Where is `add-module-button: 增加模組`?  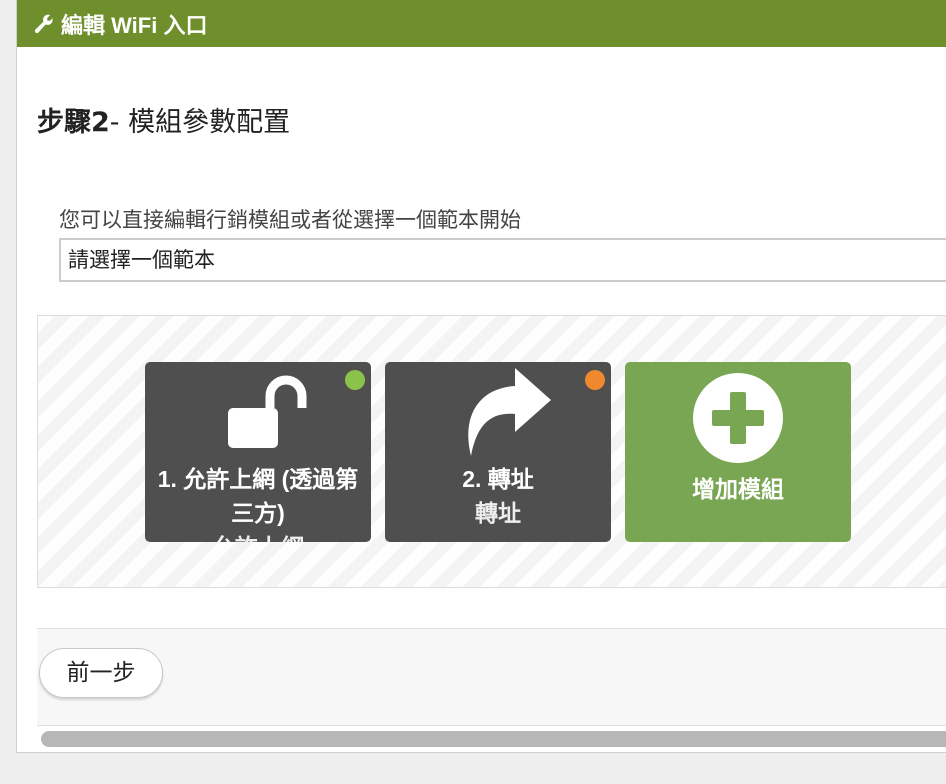
add-module-button: 增加模組 is located at coordinates (738, 452).